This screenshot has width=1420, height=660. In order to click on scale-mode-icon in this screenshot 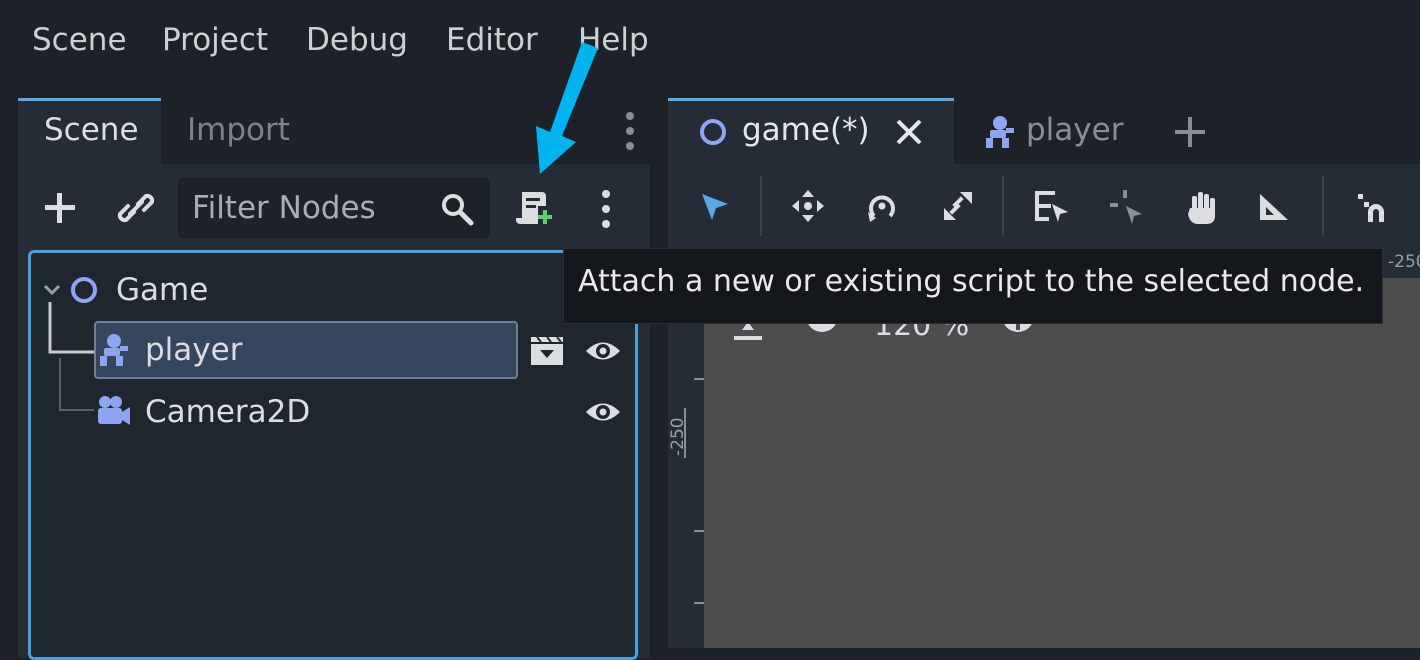, I will do `click(958, 206)`.